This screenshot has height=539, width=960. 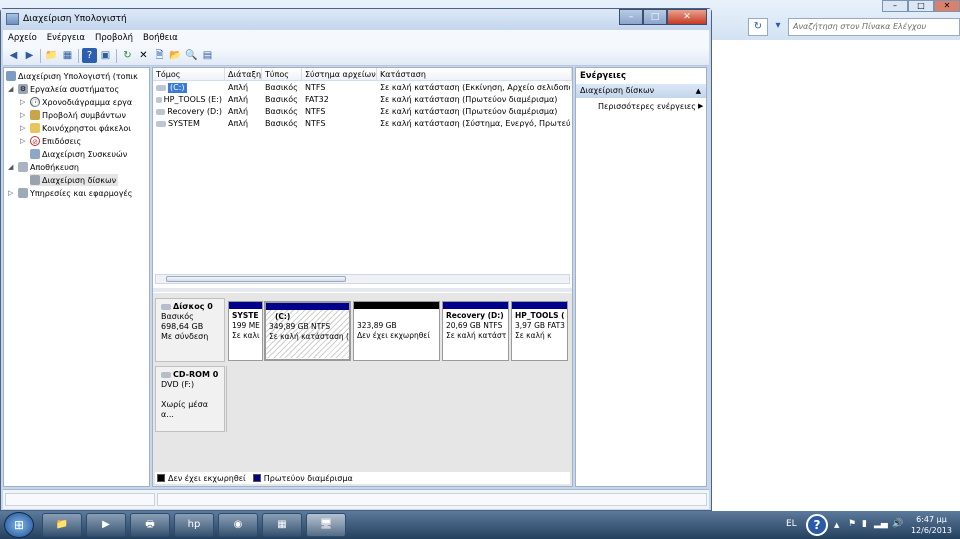 What do you see at coordinates (66, 38) in the screenshot?
I see `menu-action: Ενέργεια` at bounding box center [66, 38].